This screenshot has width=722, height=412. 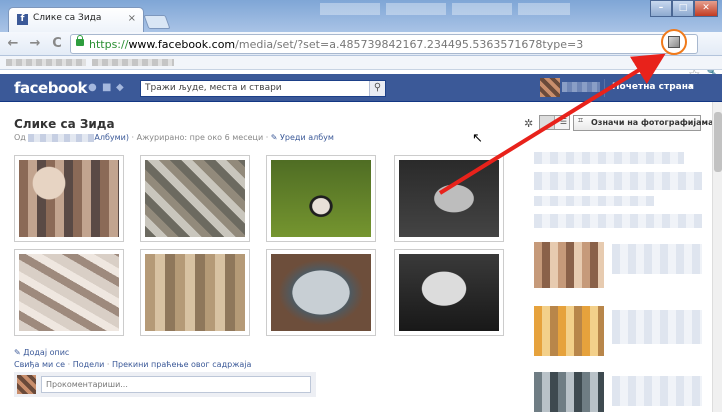 I want to click on messages-icon: ■, so click(x=107, y=87).